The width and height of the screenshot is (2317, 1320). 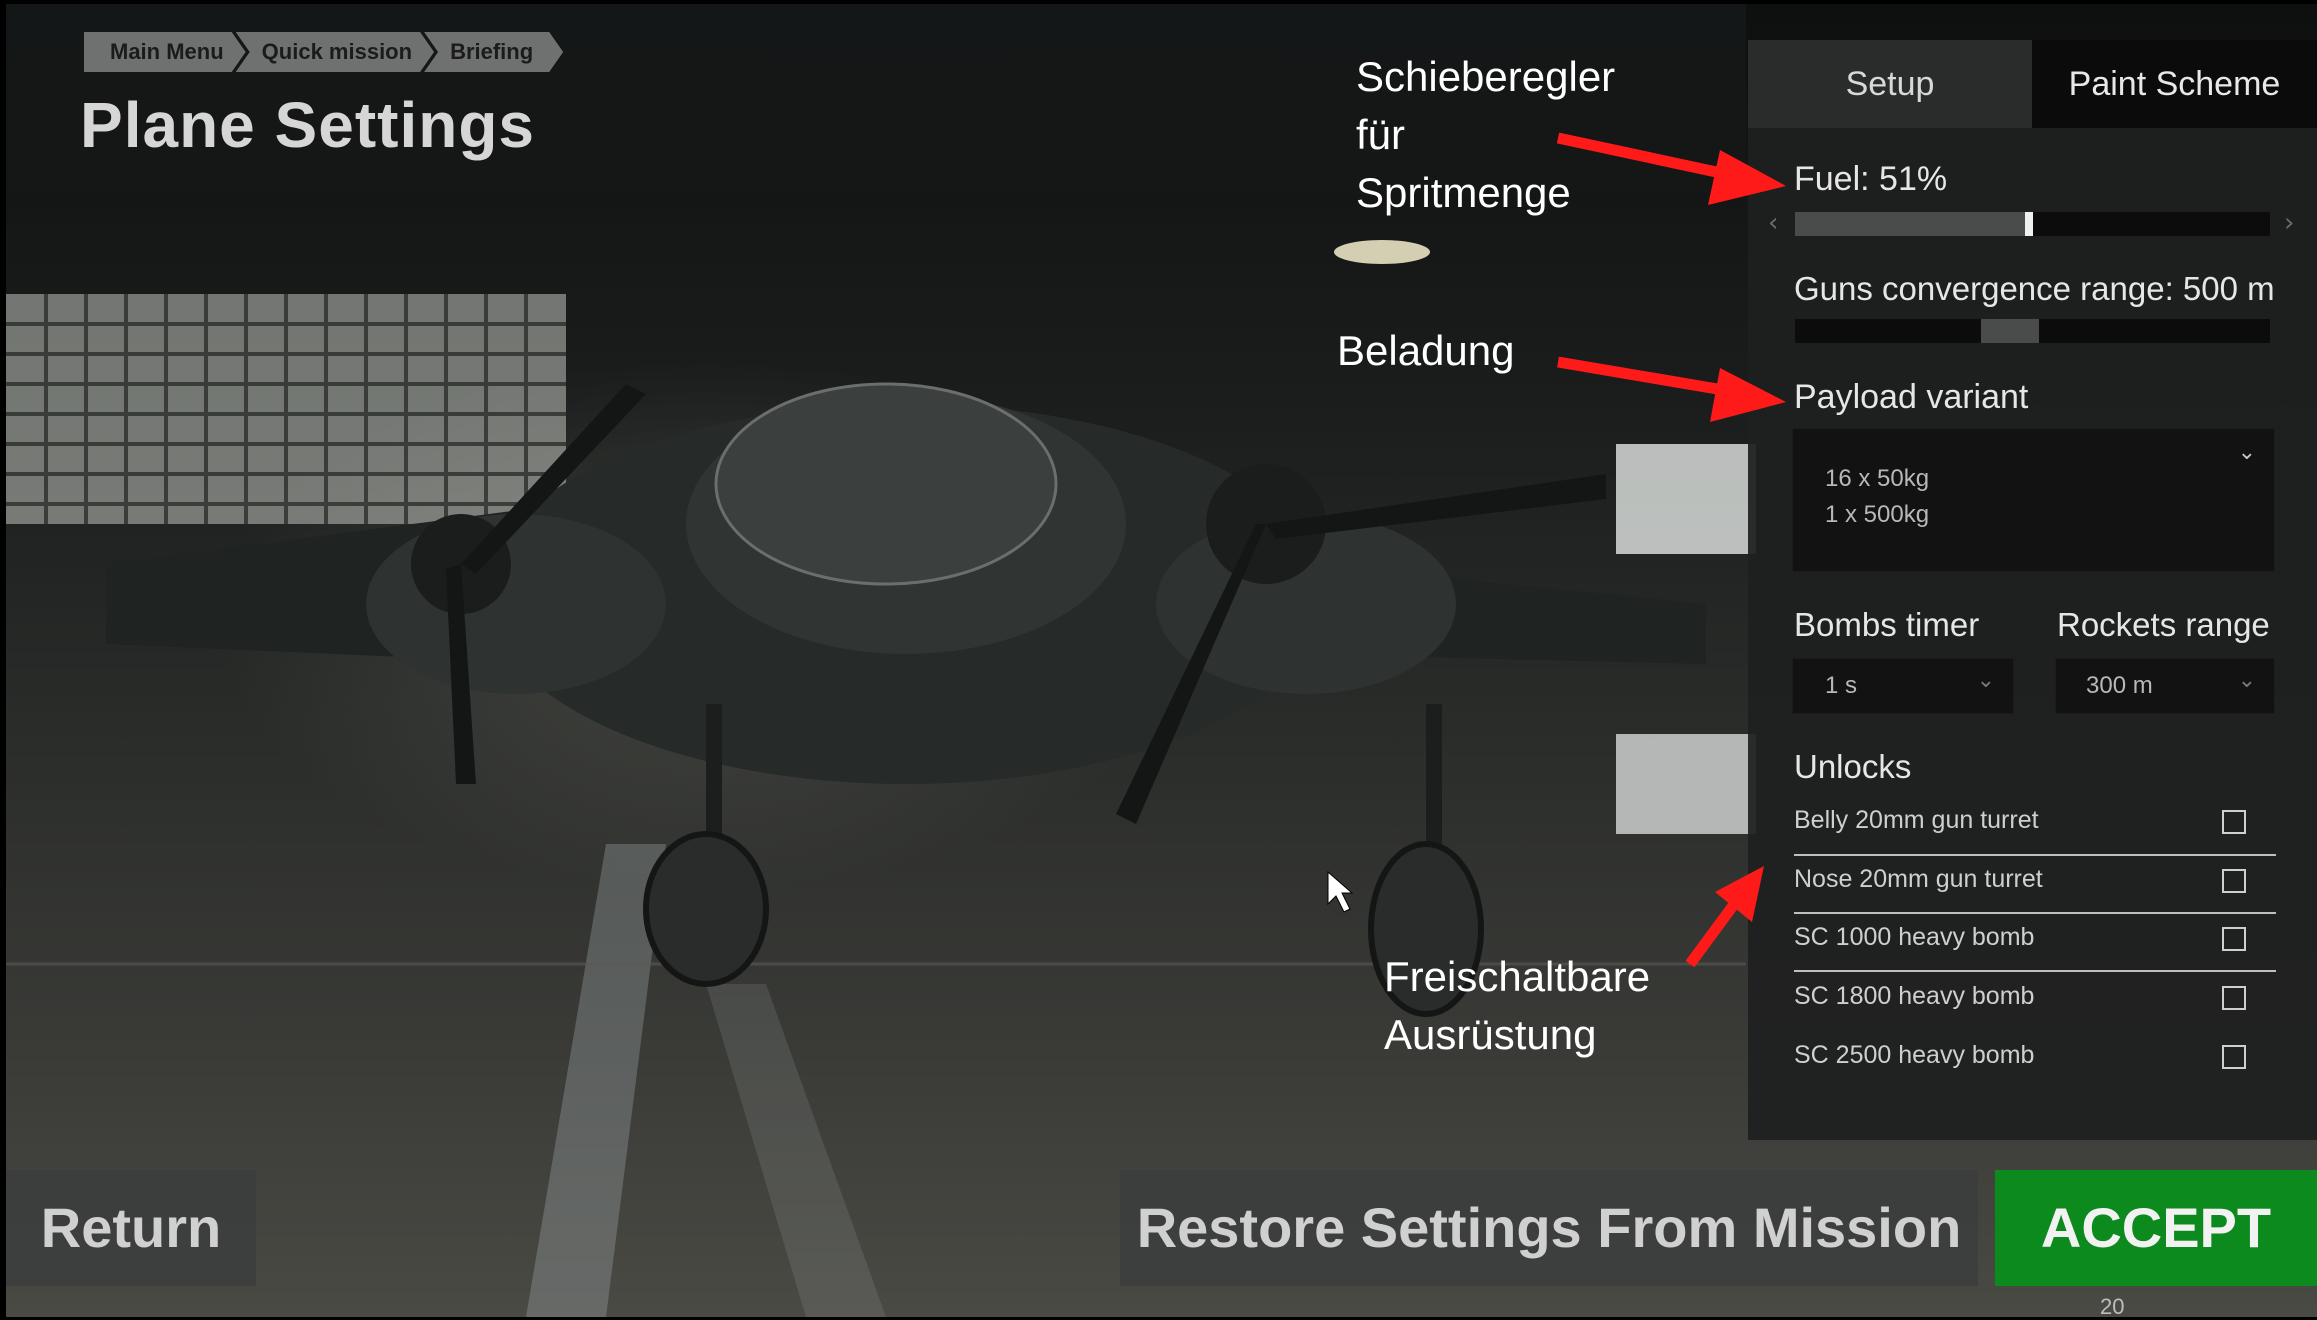 I want to click on unlock-row-sc2500: SC 2500 heavy bomb, so click(x=2035, y=1059).